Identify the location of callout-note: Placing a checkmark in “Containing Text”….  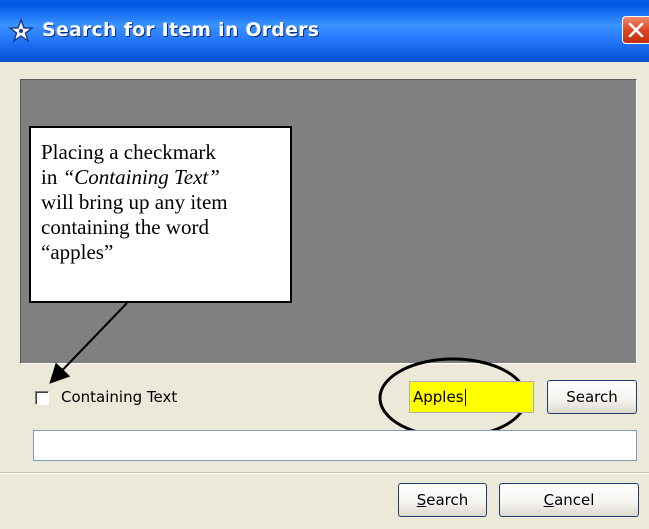
(160, 214).